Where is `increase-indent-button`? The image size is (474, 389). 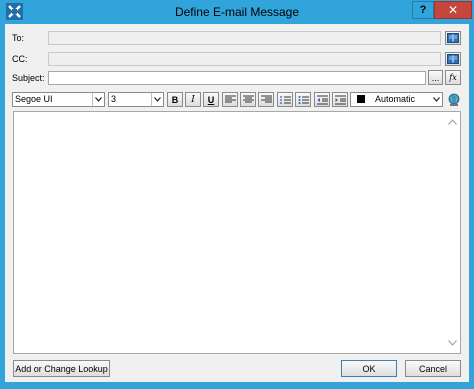
increase-indent-button is located at coordinates (340, 99).